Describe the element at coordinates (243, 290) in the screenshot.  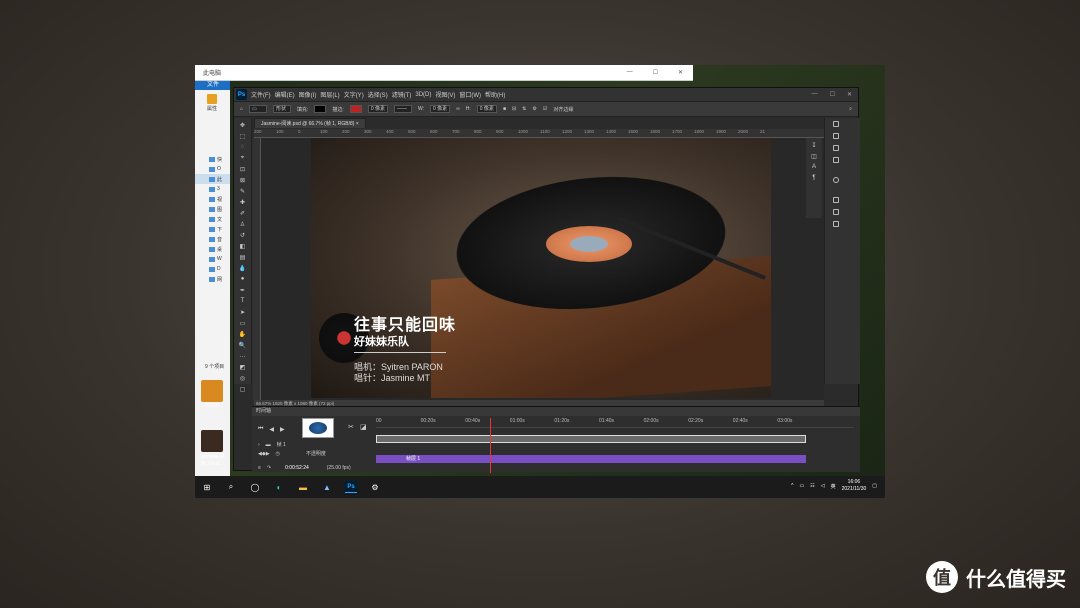
I see `pen-tool-icon: ✒` at that location.